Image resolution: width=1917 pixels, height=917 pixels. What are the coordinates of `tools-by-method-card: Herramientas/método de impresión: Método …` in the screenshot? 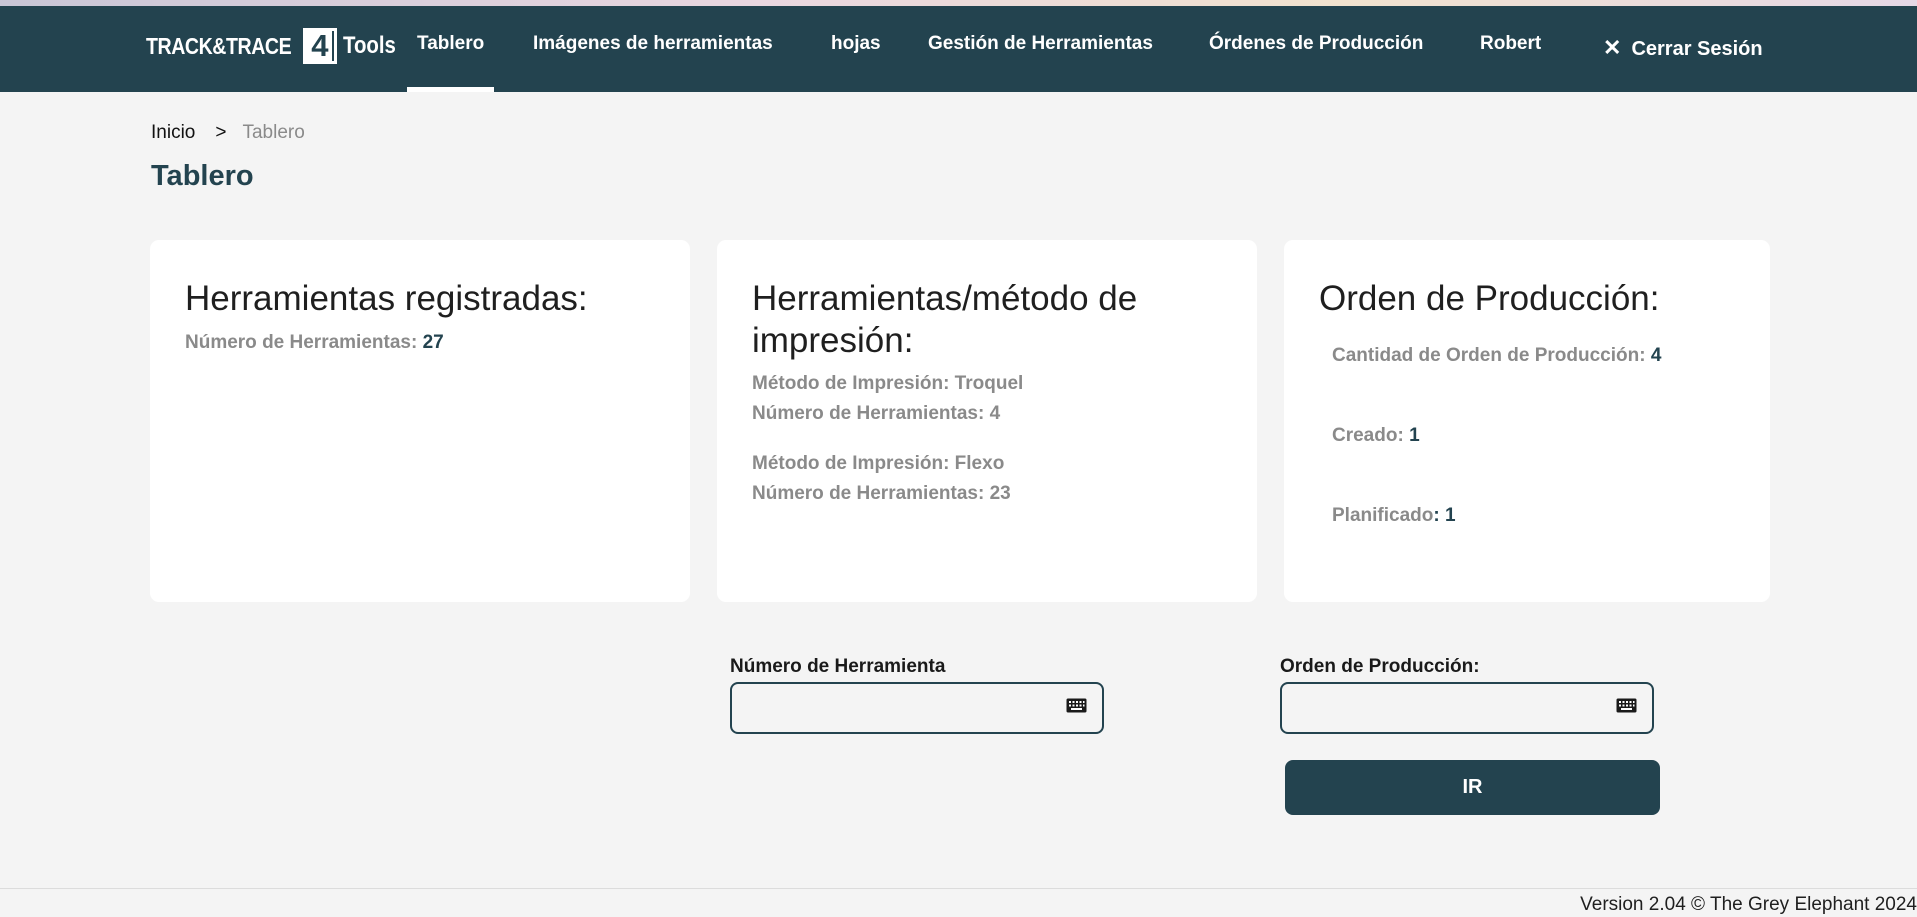 It's located at (987, 421).